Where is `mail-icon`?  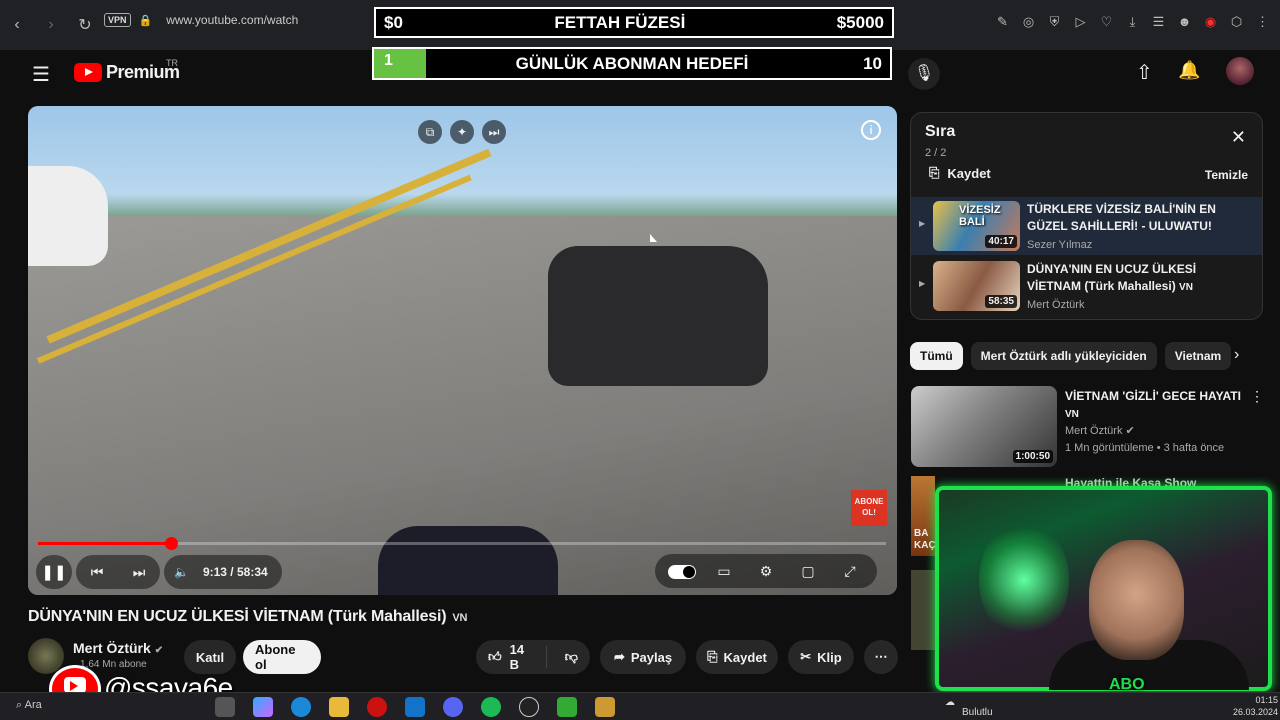
mail-icon is located at coordinates (415, 707).